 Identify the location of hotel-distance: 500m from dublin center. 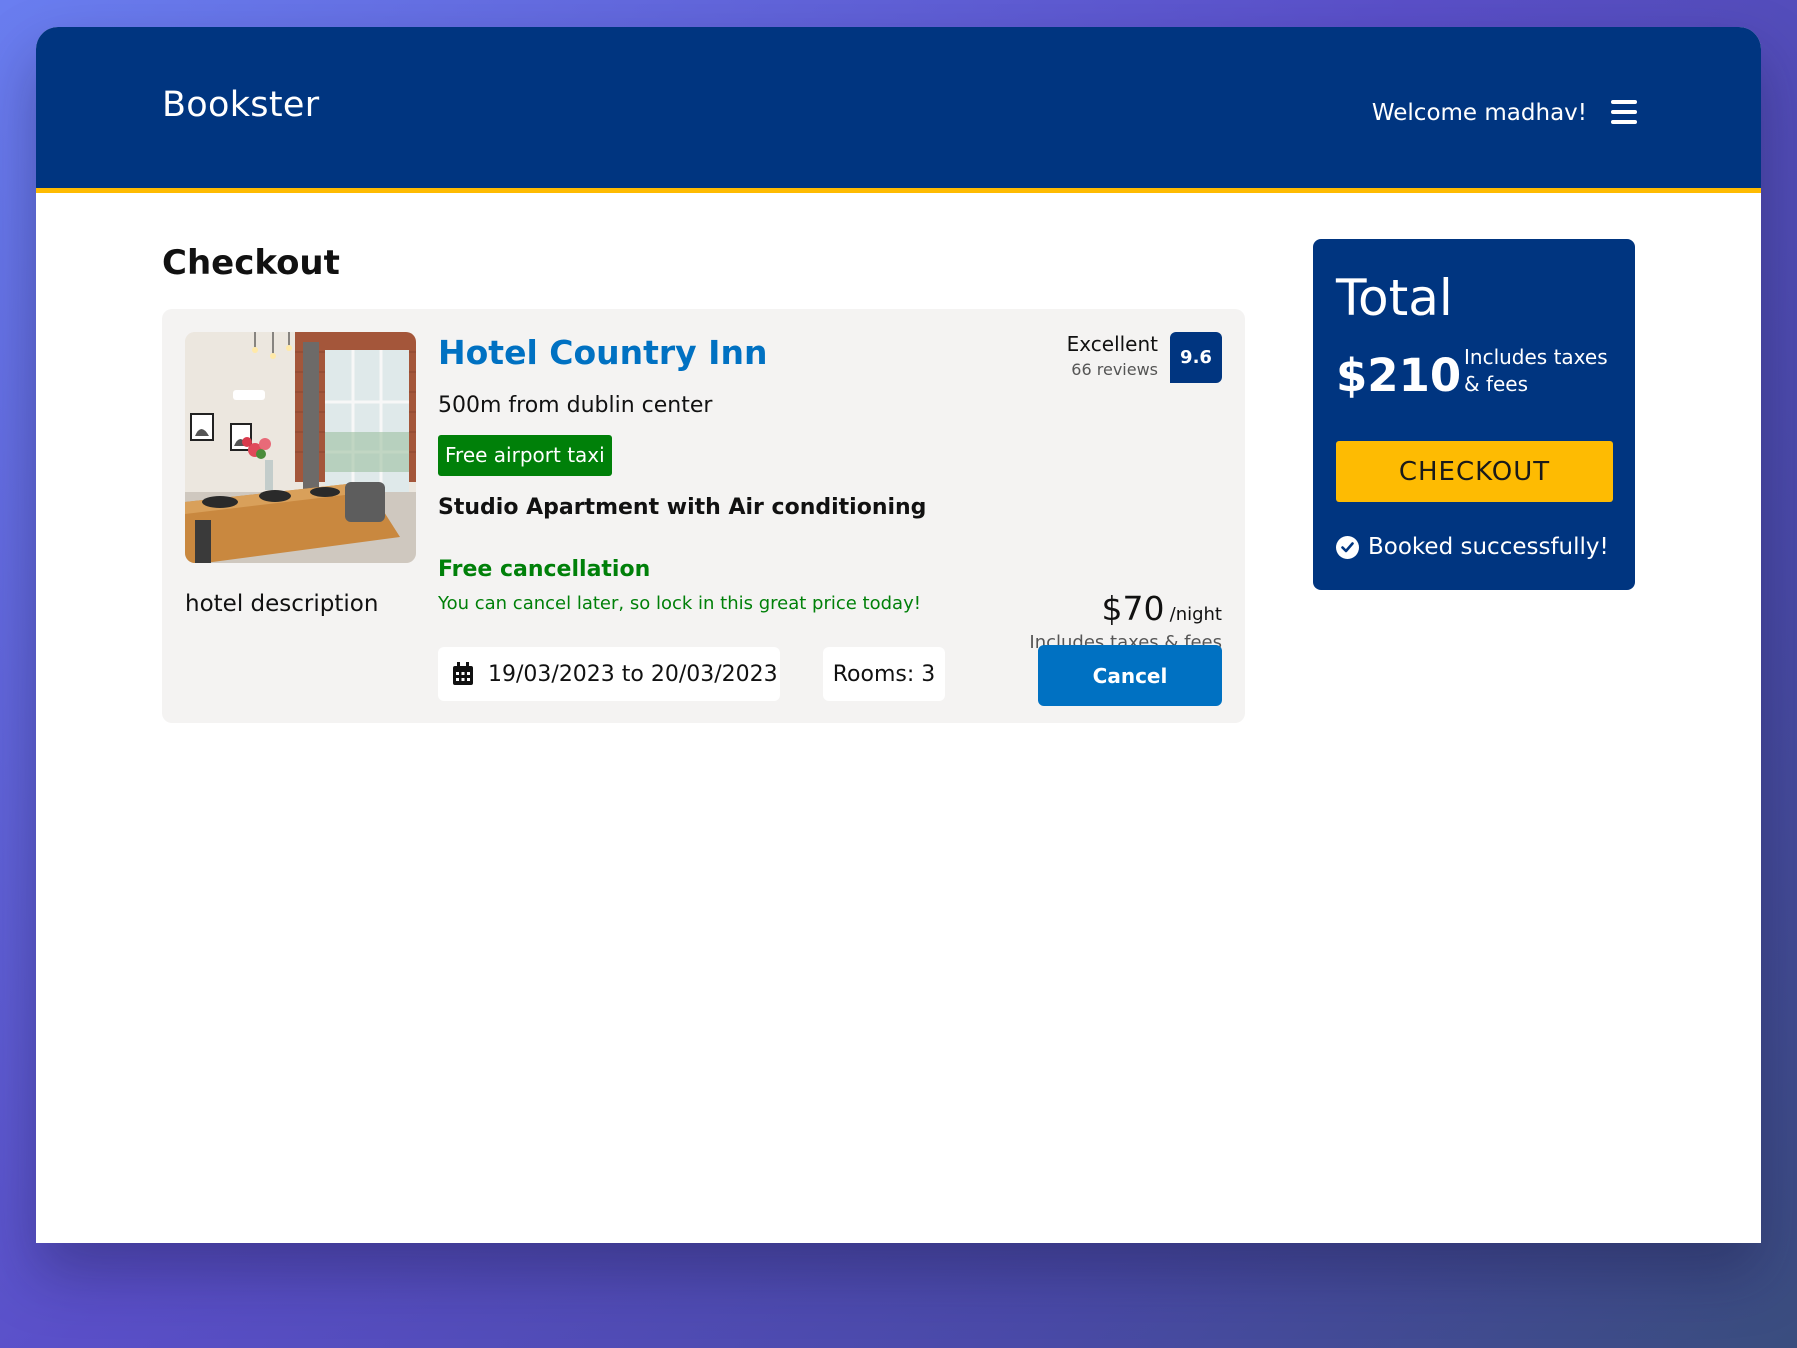
(575, 405).